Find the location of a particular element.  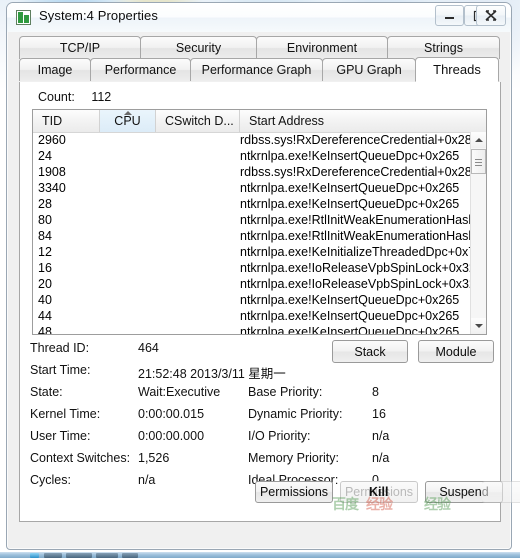

sort-ascending-icon is located at coordinates (127, 113).